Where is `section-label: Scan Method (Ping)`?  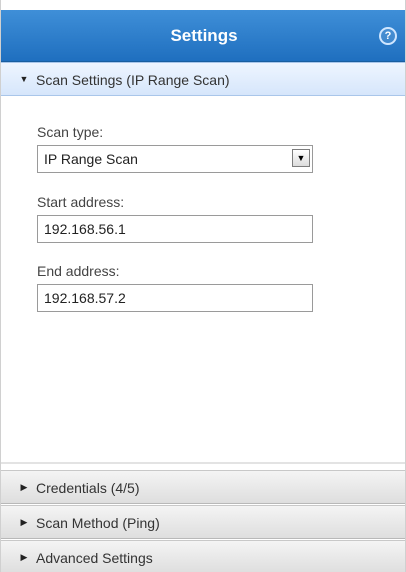
section-label: Scan Method (Ping) is located at coordinates (98, 523).